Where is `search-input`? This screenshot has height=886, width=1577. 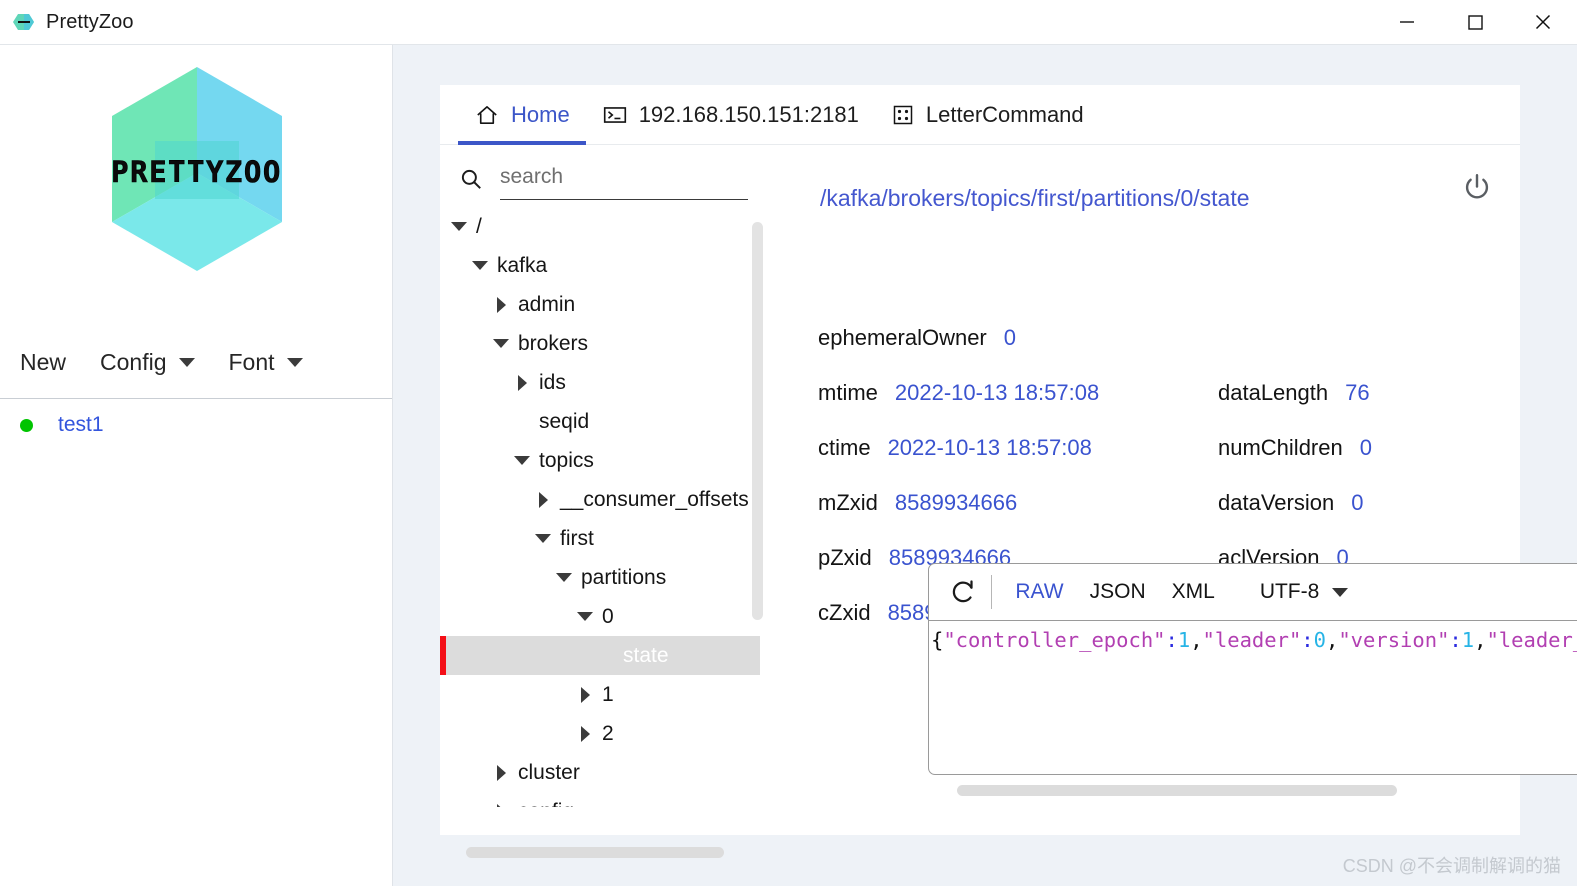 search-input is located at coordinates (624, 179).